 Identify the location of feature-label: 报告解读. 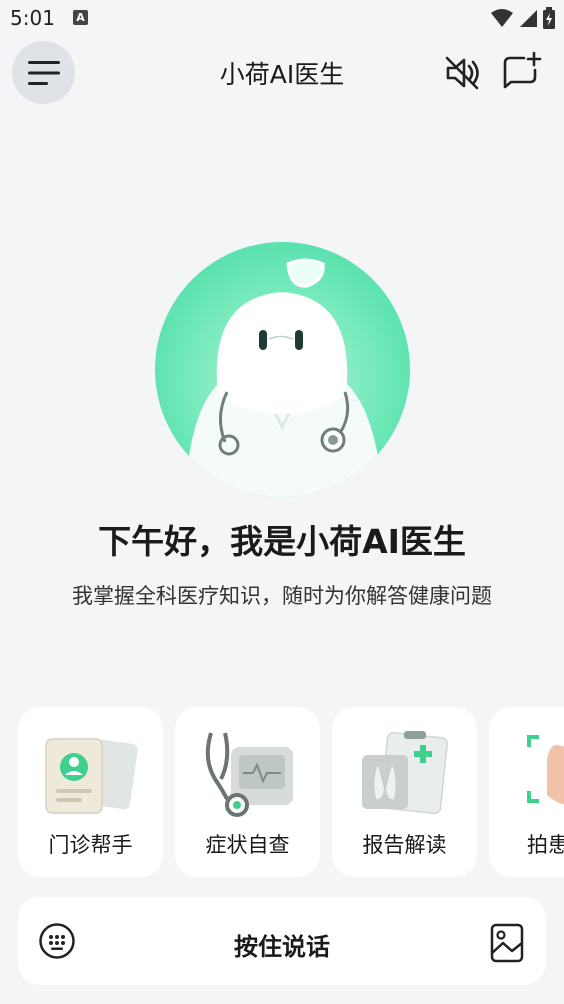
(404, 845).